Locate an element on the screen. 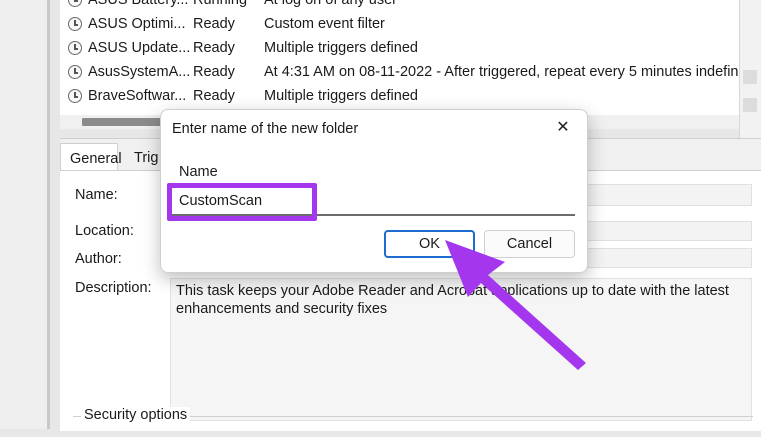 This screenshot has width=761, height=437. dialog-title: Enter name of the new folder is located at coordinates (265, 129).